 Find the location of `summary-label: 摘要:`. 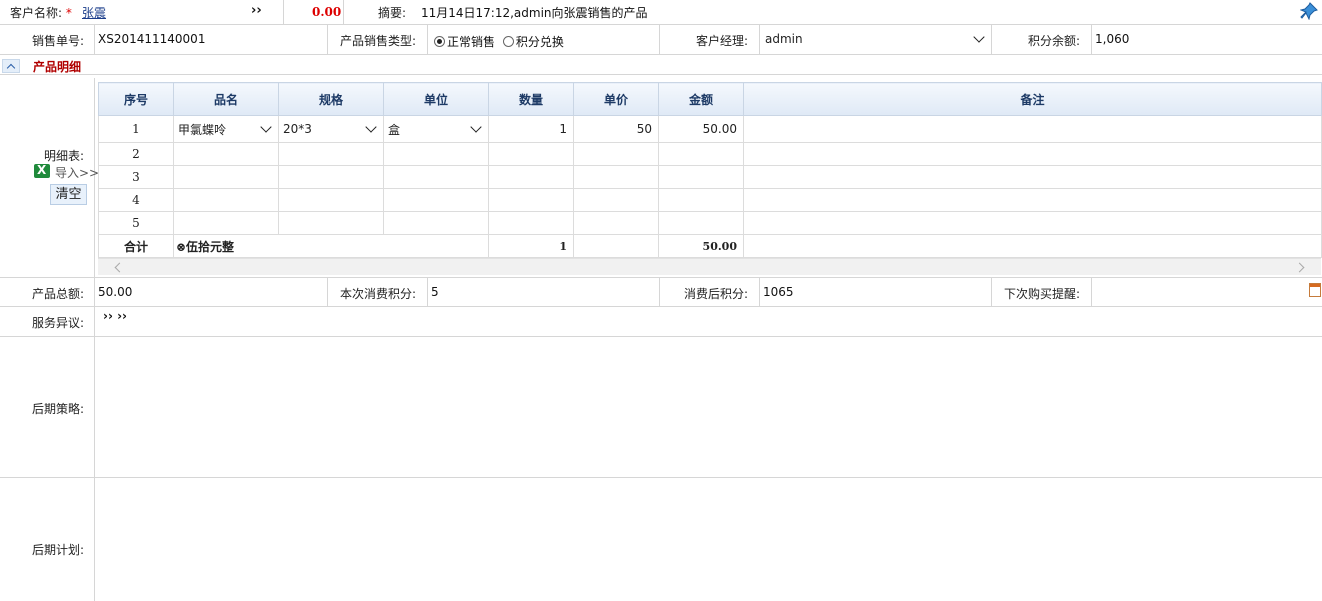

summary-label: 摘要: is located at coordinates (392, 13).